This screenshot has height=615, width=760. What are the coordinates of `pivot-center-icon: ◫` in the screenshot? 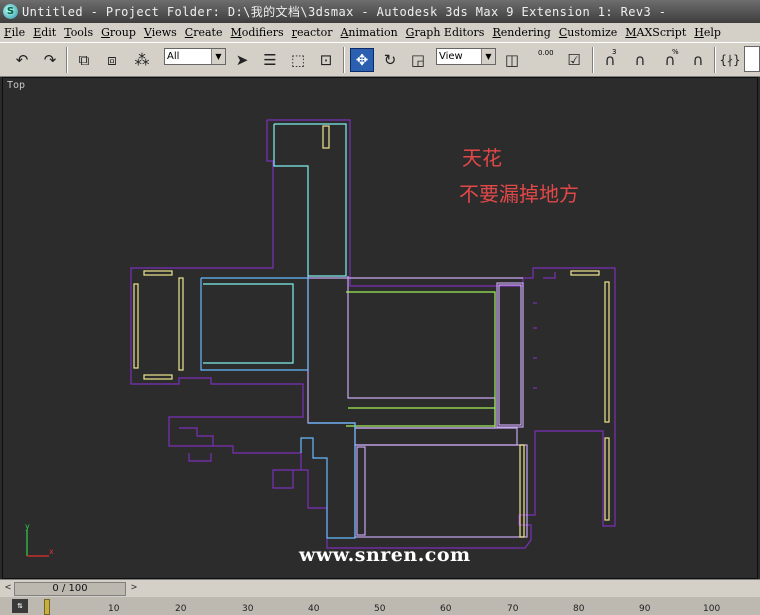 It's located at (512, 60).